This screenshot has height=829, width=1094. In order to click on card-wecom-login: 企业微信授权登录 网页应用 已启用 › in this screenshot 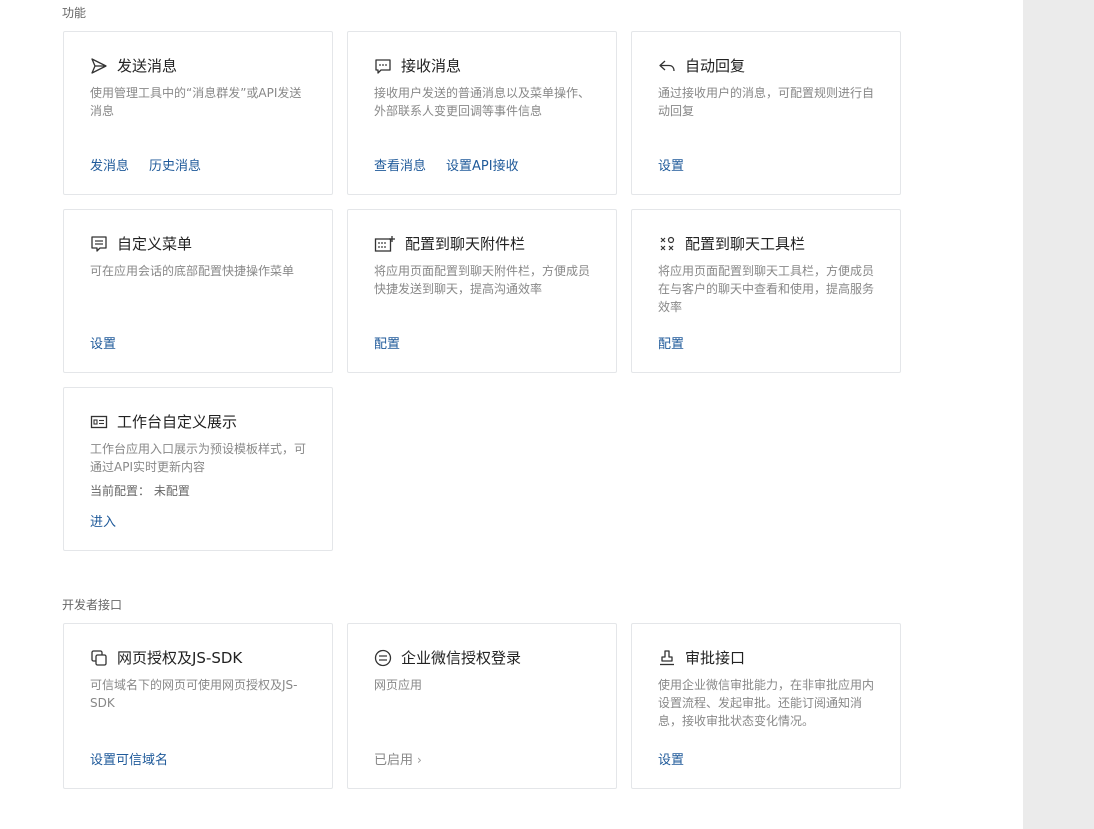, I will do `click(482, 706)`.